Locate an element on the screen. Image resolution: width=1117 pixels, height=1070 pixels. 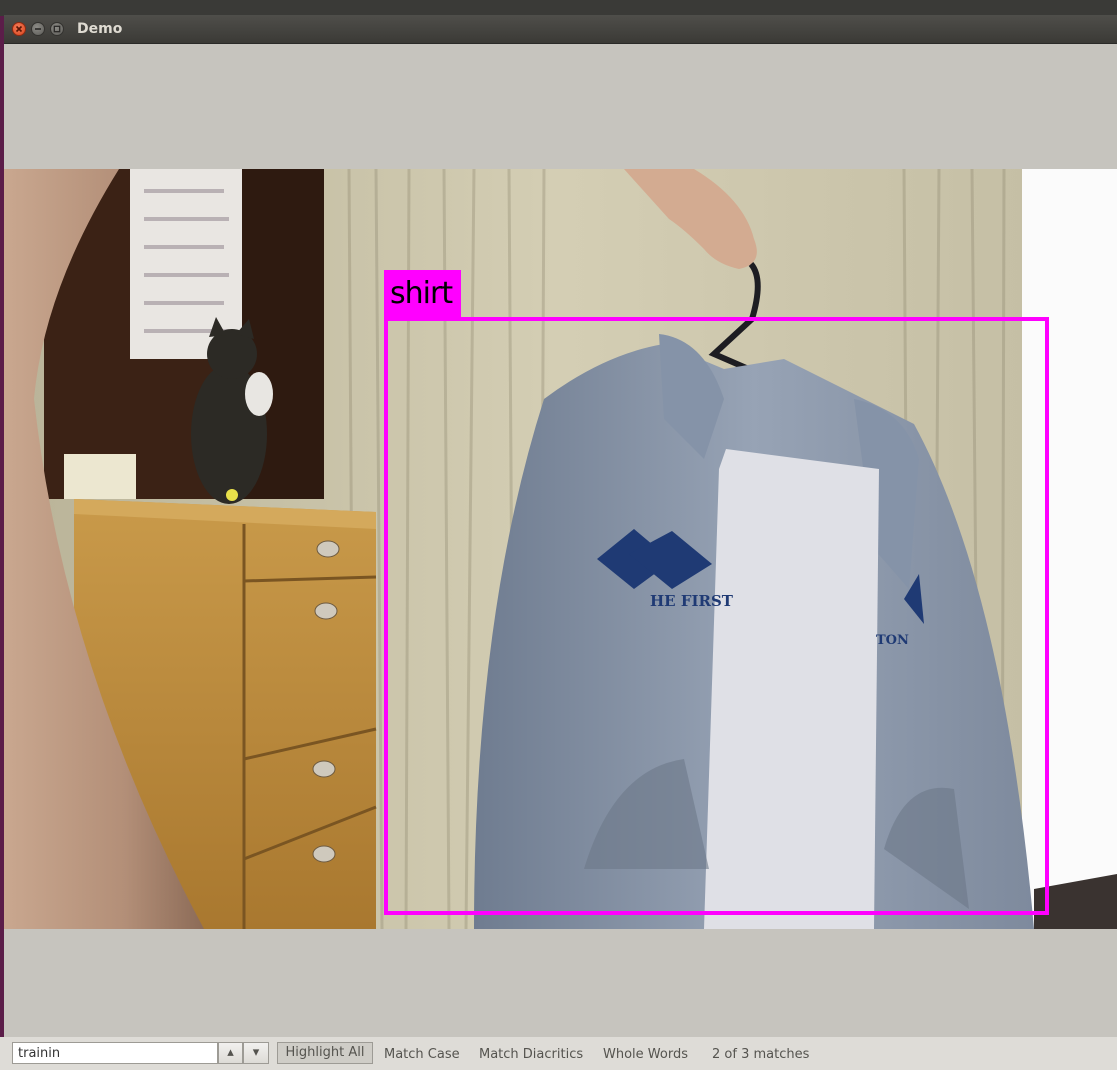
find-search-input: trainin is located at coordinates (115, 1053).